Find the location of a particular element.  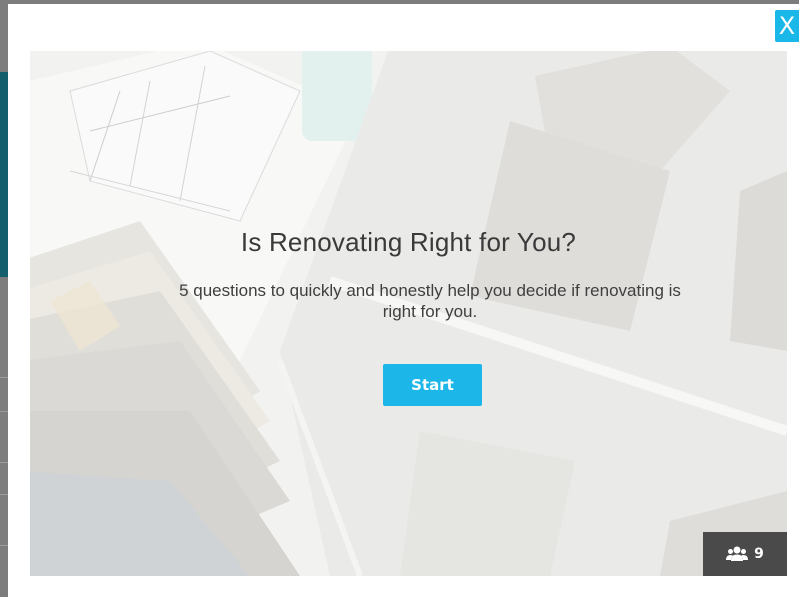

participant-count-badge: 9 is located at coordinates (745, 554).